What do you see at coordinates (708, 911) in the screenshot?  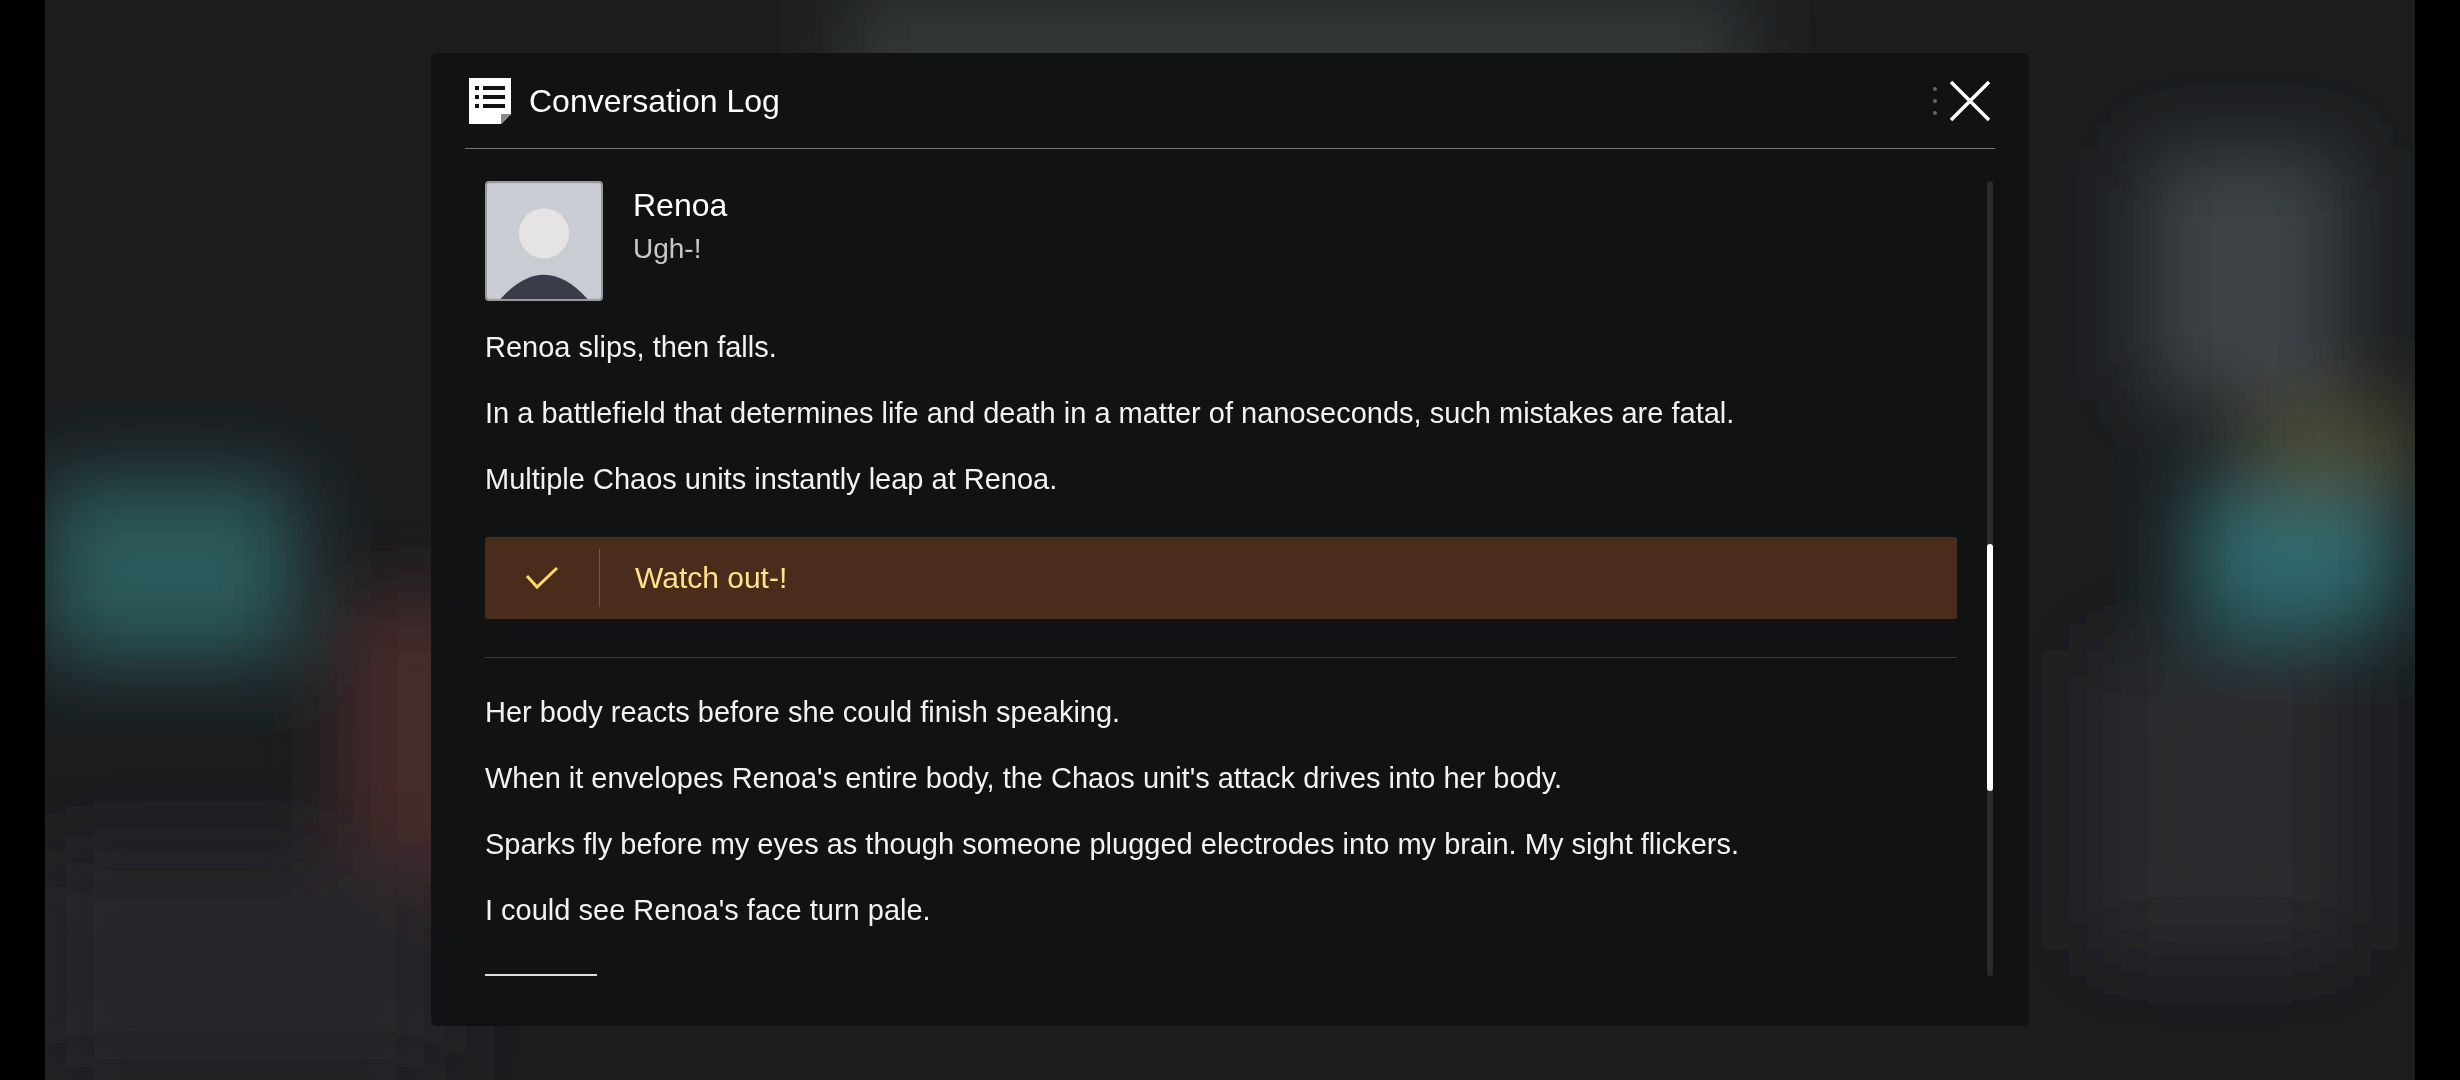 I see `narration-text: I could see Renoa's face turn pale.` at bounding box center [708, 911].